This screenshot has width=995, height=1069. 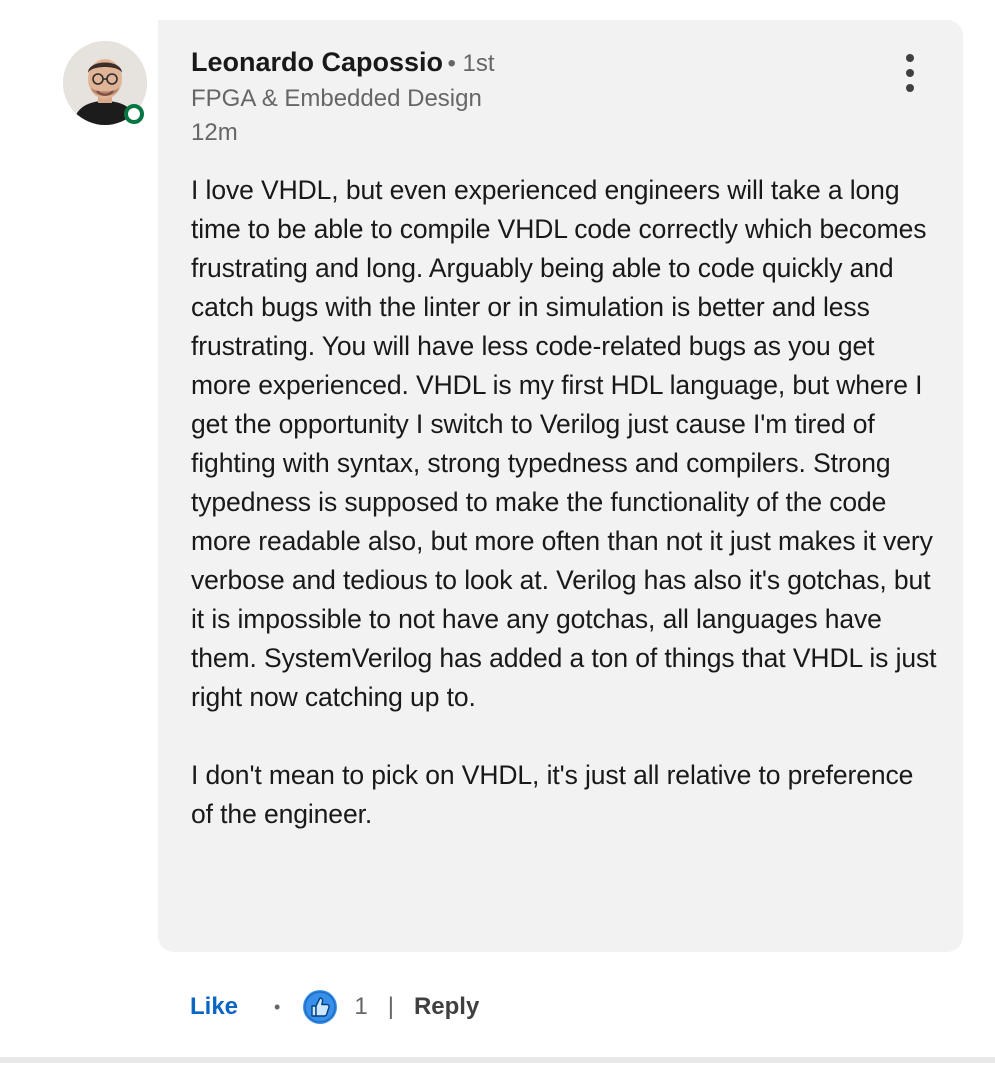 What do you see at coordinates (446, 1007) in the screenshot?
I see `reply-button: Reply` at bounding box center [446, 1007].